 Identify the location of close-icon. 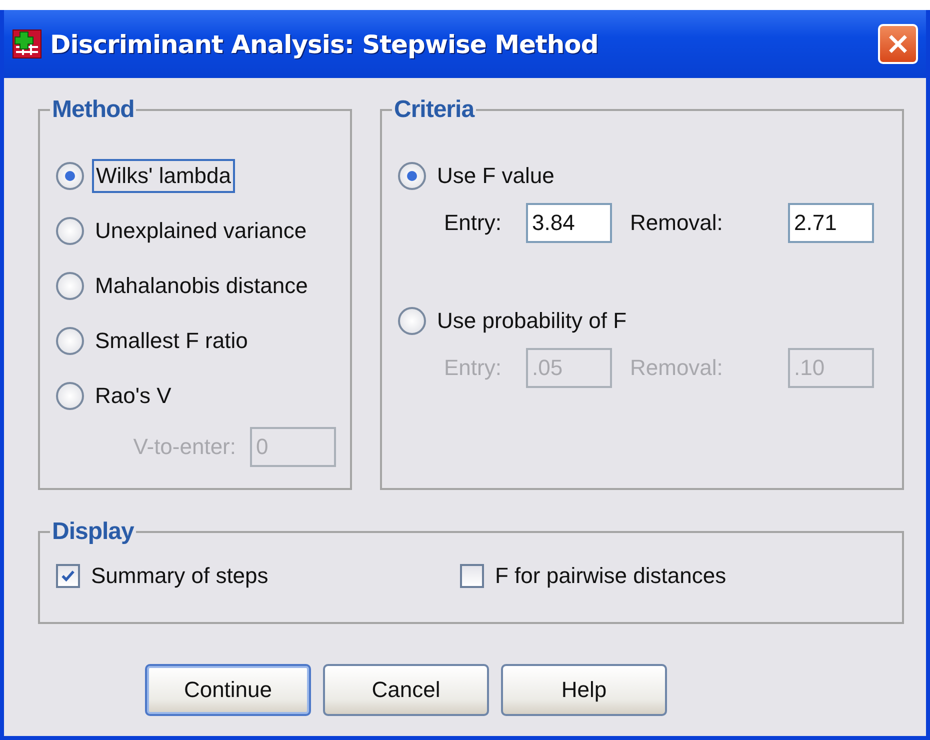
(898, 44).